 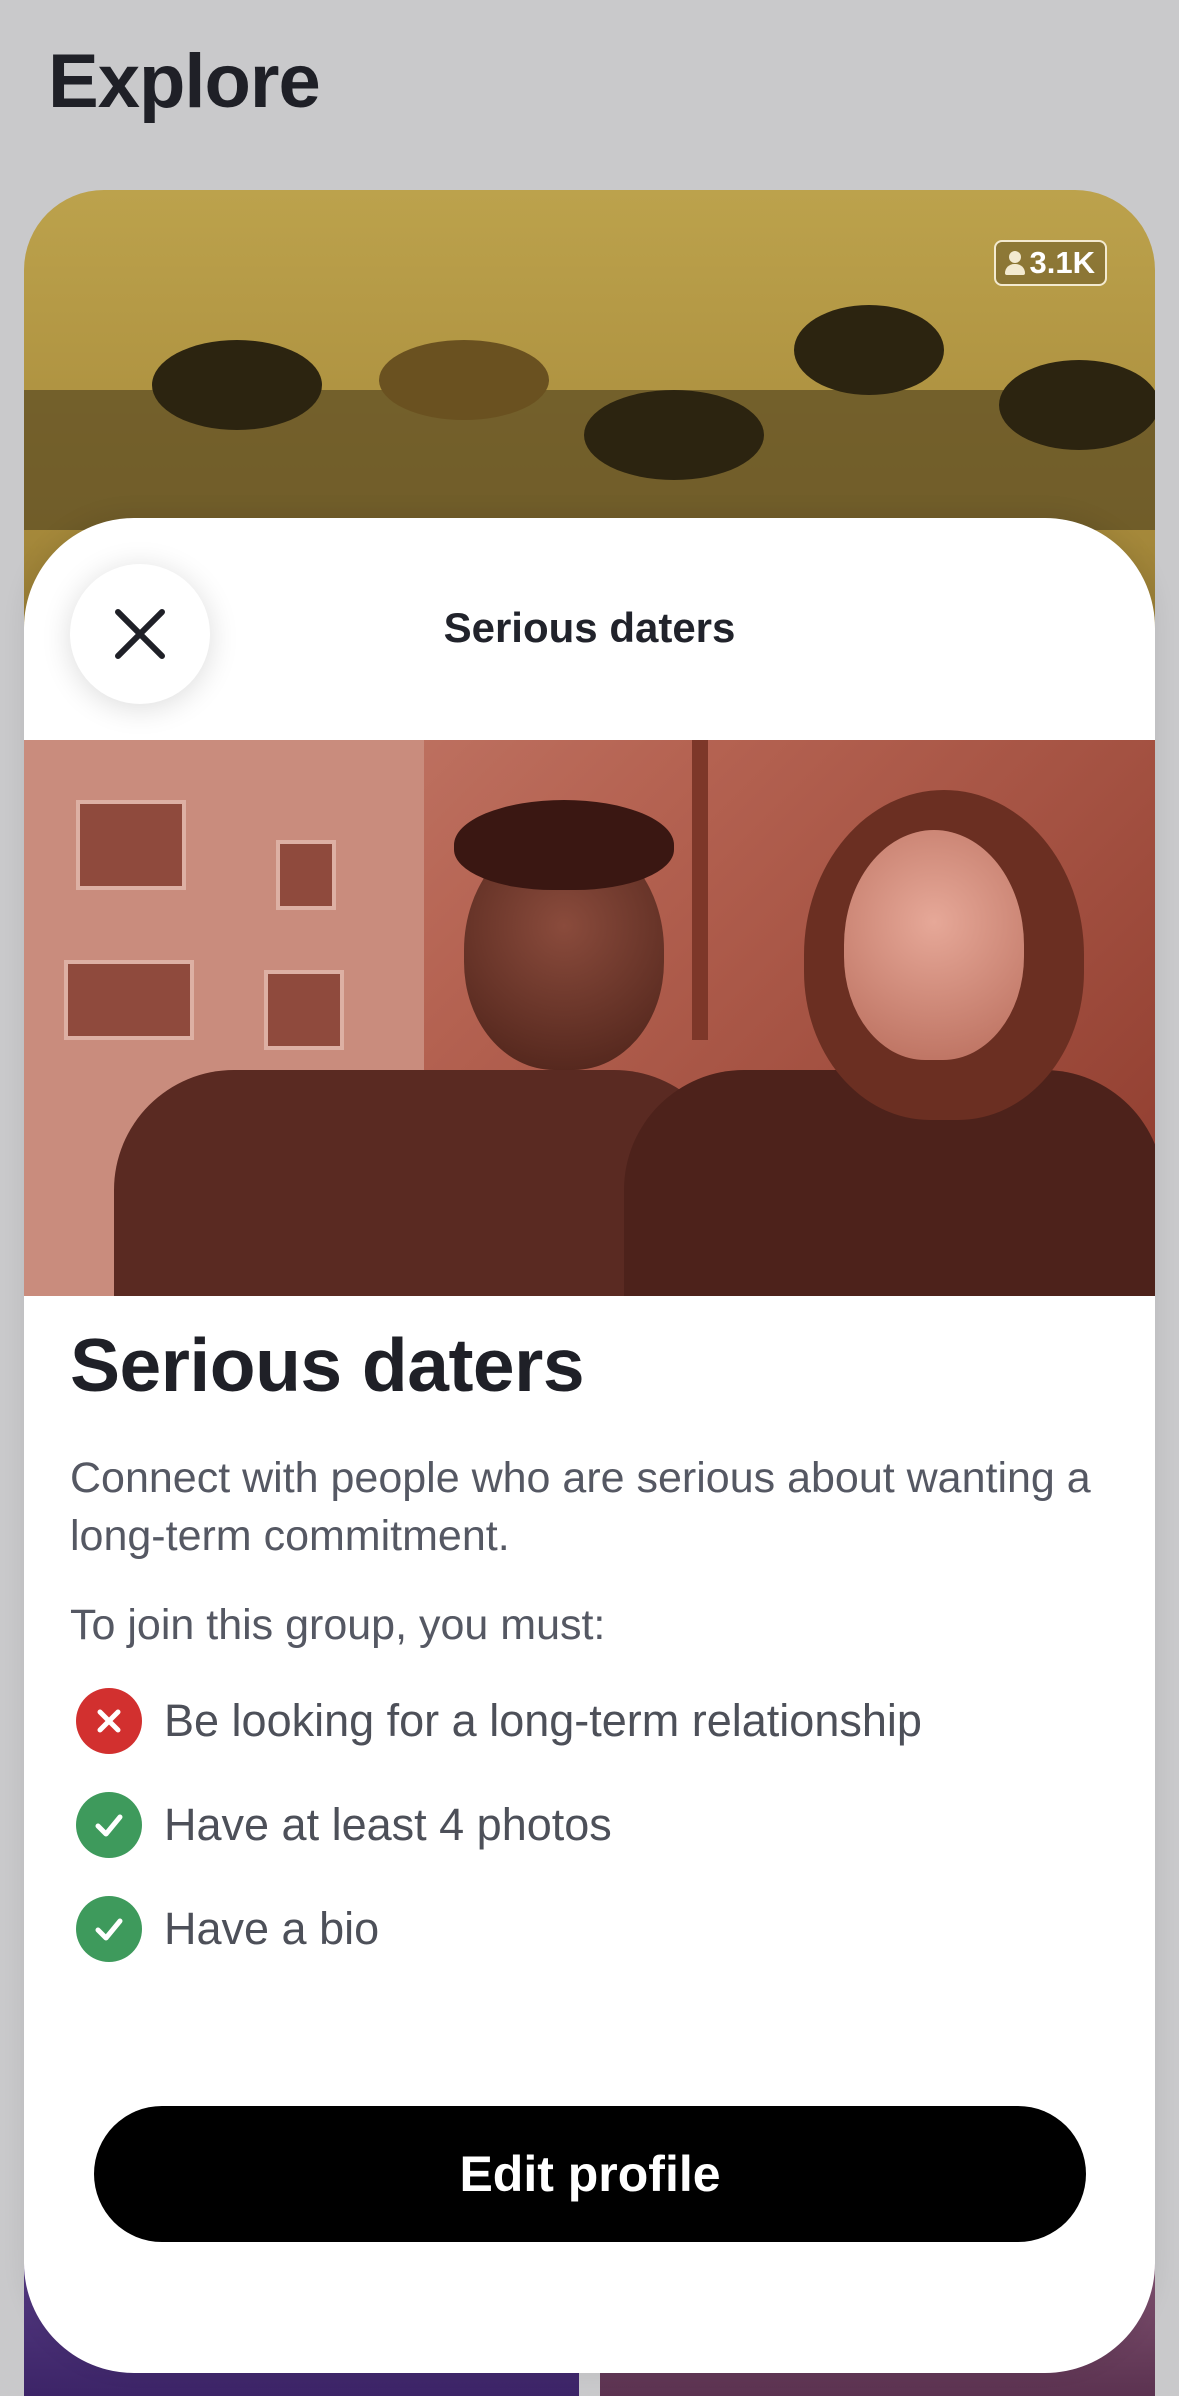 I want to click on requirement-item: Have at least 4 photos, so click(x=590, y=1825).